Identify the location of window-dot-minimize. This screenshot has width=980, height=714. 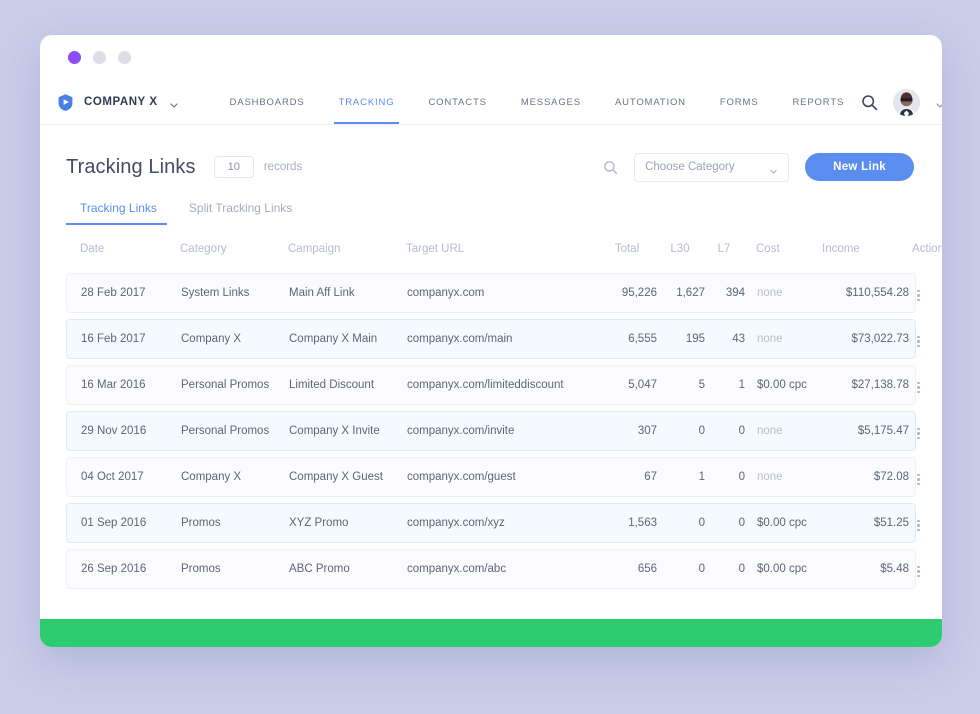
(99, 57).